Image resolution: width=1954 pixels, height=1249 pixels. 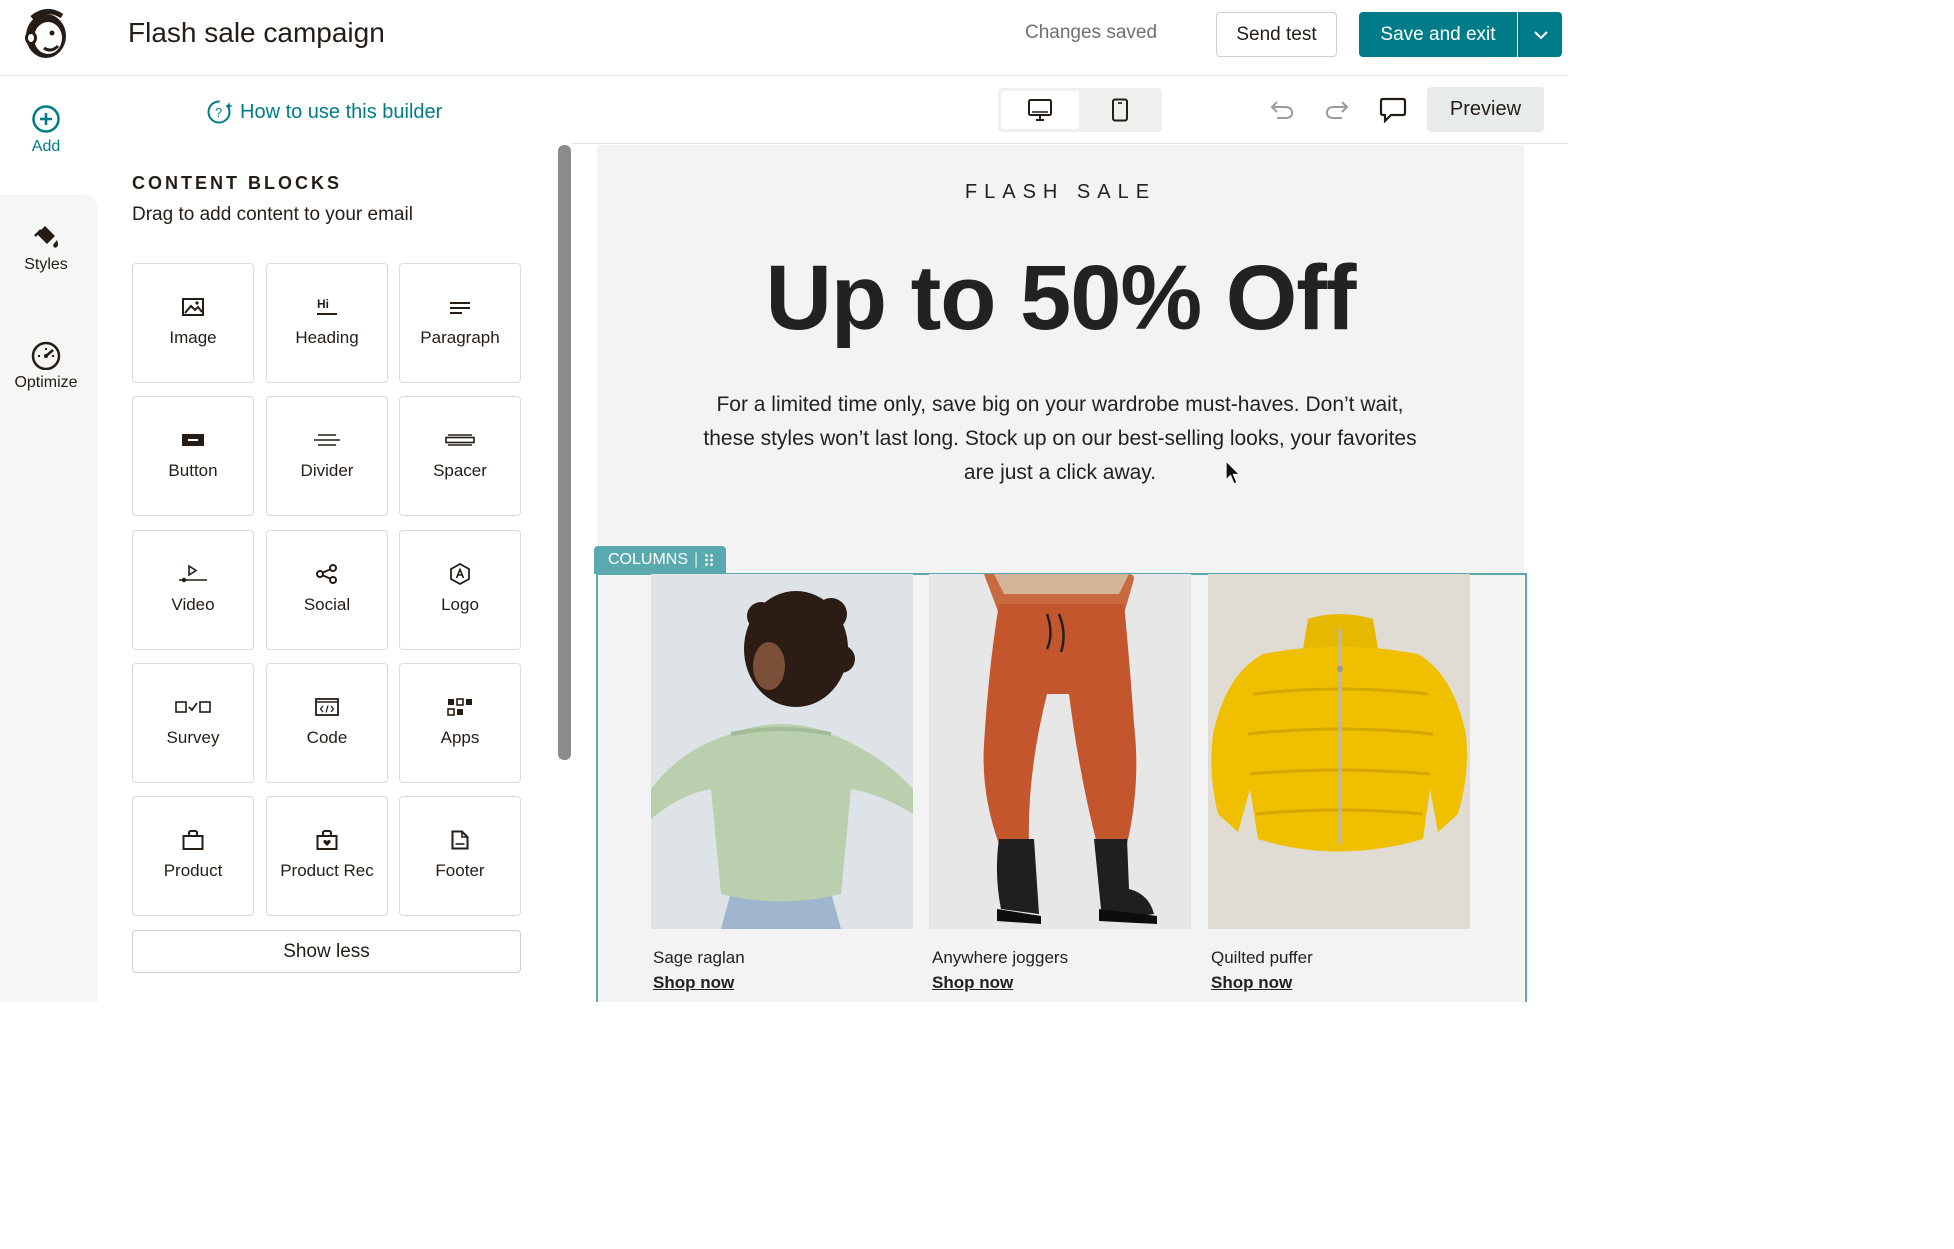 I want to click on block-divider: Divider, so click(x=327, y=456).